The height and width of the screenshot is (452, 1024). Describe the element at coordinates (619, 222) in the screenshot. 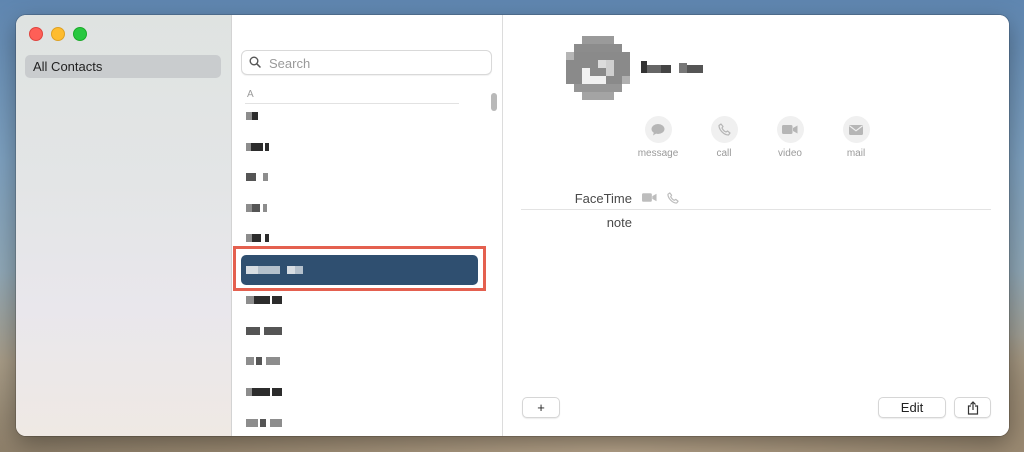

I see `note-field-label: note` at that location.